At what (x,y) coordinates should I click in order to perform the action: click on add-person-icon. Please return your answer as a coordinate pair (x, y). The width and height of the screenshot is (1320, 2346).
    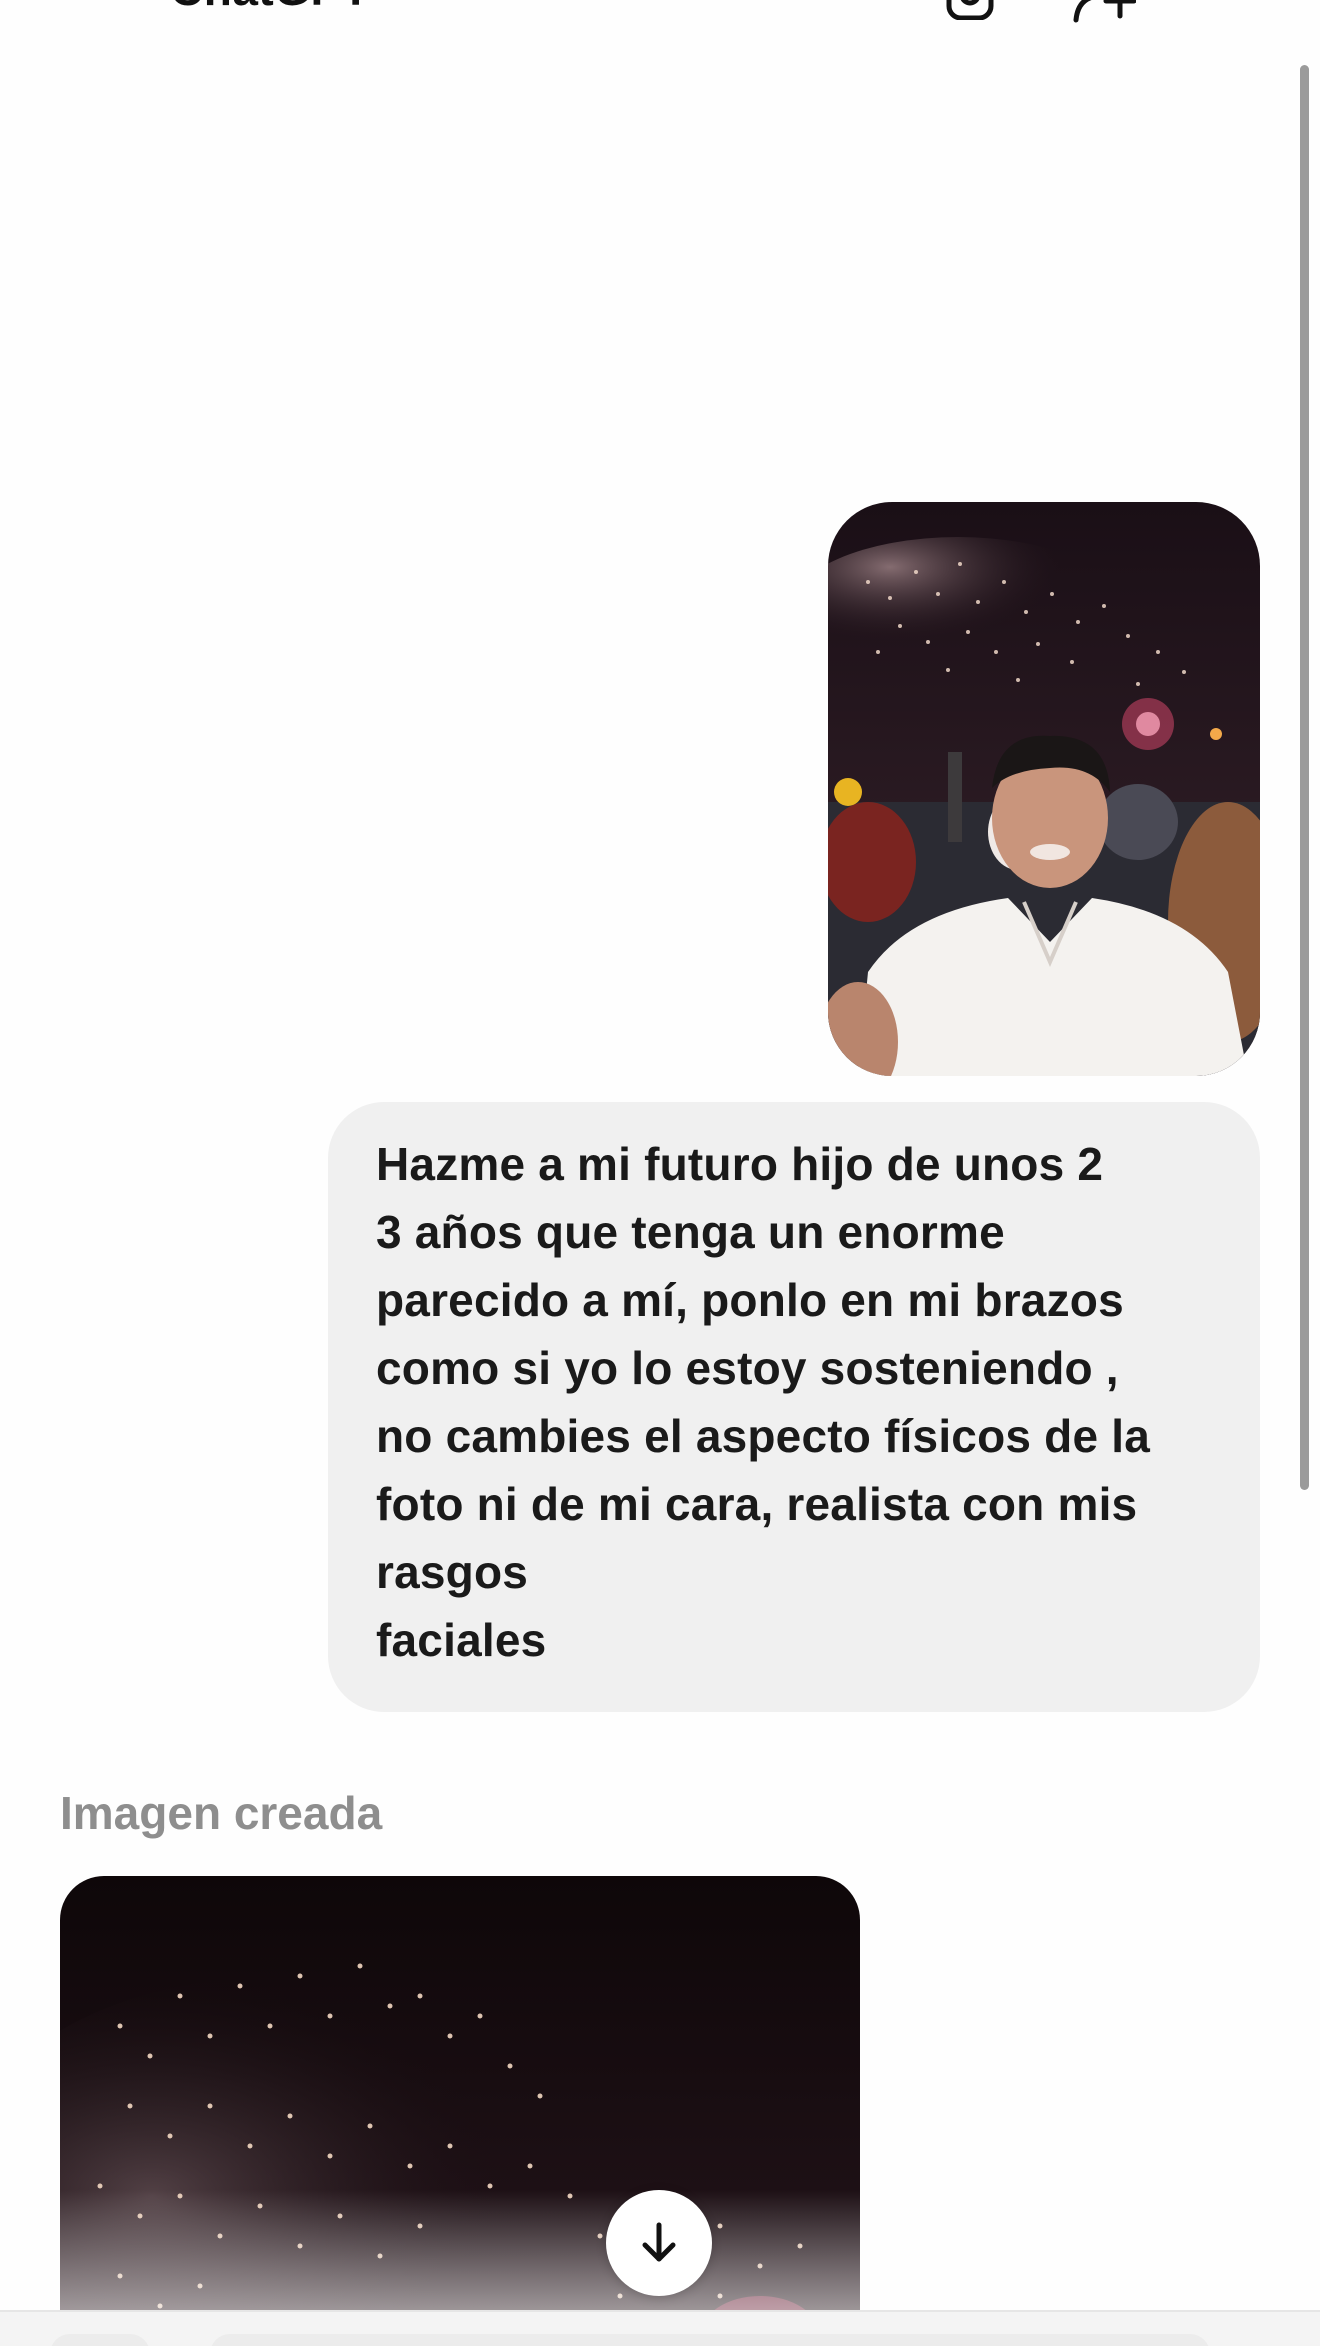
    Looking at the image, I should click on (1104, 13).